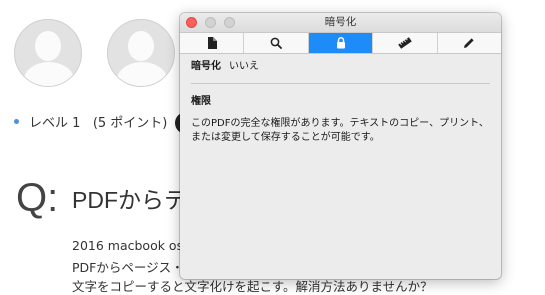 This screenshot has height=295, width=545. I want to click on tab-annotations, so click(468, 43).